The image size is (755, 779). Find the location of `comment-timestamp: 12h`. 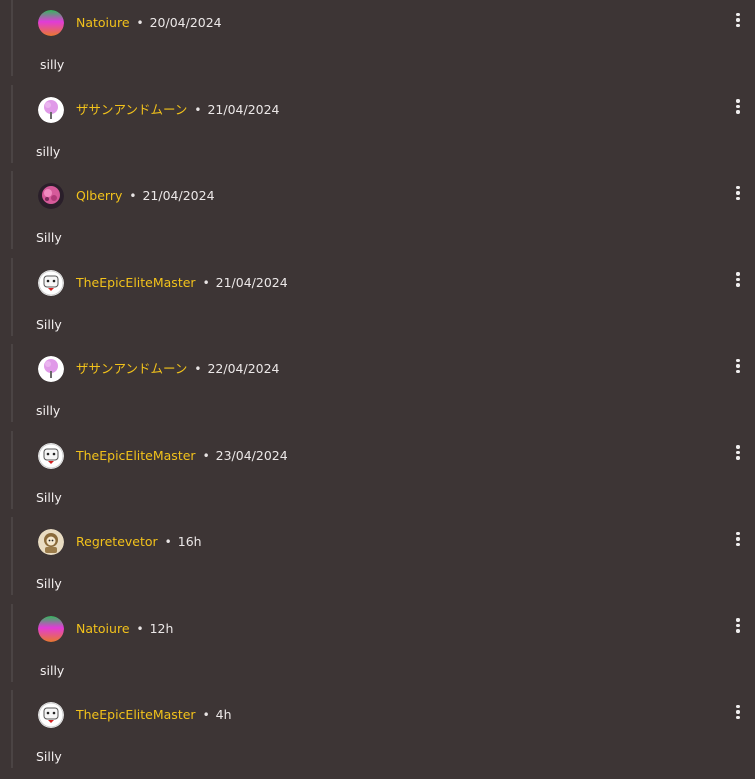

comment-timestamp: 12h is located at coordinates (161, 628).